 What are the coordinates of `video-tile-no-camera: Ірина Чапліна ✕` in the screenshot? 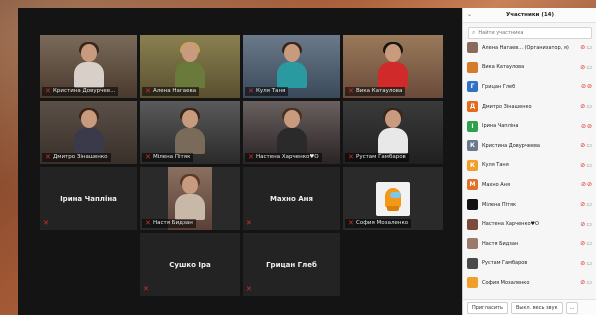 It's located at (88, 198).